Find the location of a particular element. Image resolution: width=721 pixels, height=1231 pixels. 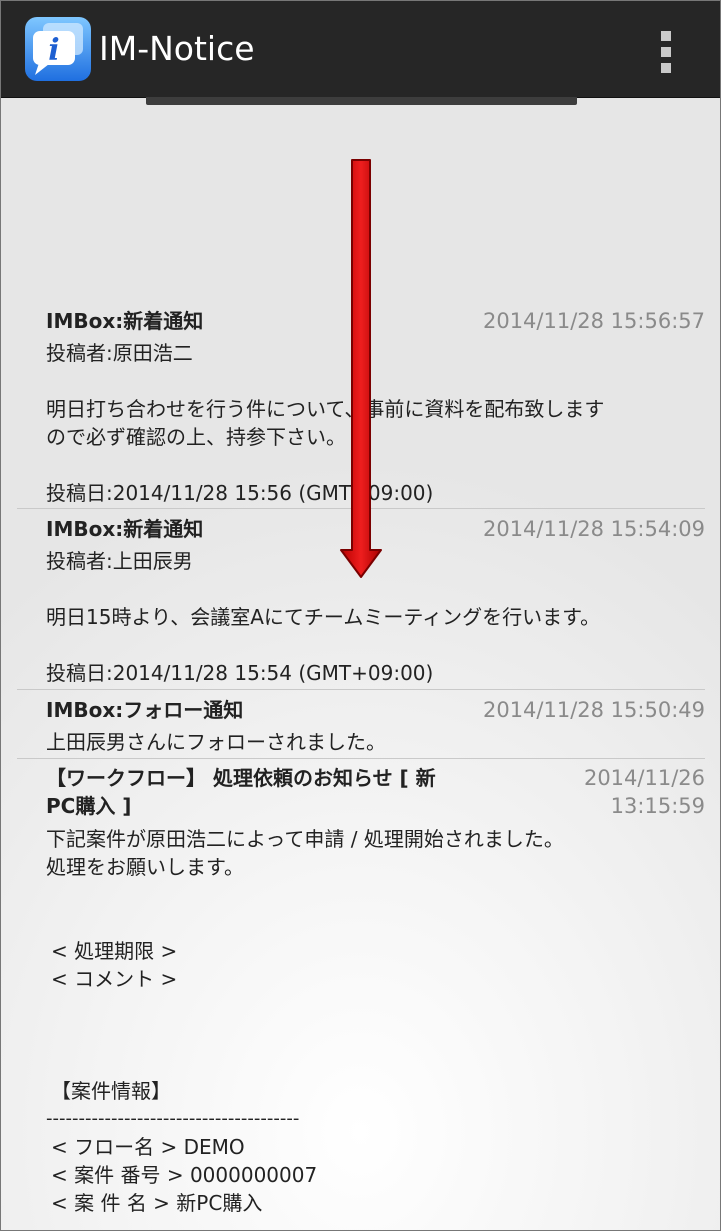

posted-date-line: 投稿日:2014/11/28 15:54 (GMT+09:00) is located at coordinates (240, 673).